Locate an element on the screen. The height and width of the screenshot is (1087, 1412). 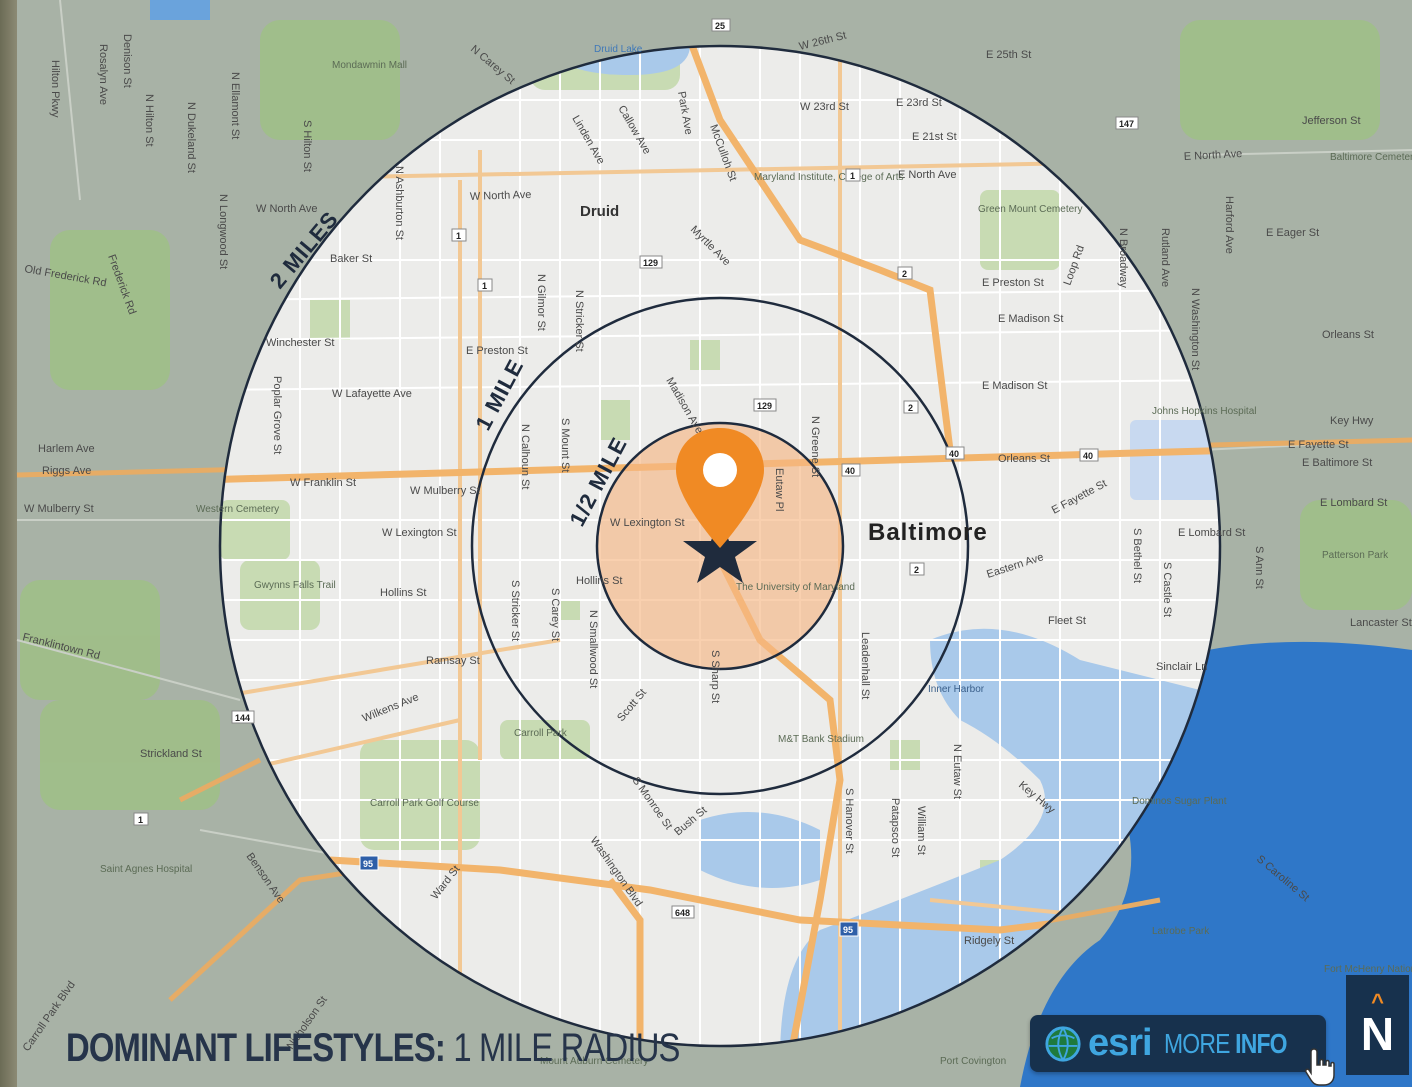
north-arrow: ^ N is located at coordinates (1377, 1025).